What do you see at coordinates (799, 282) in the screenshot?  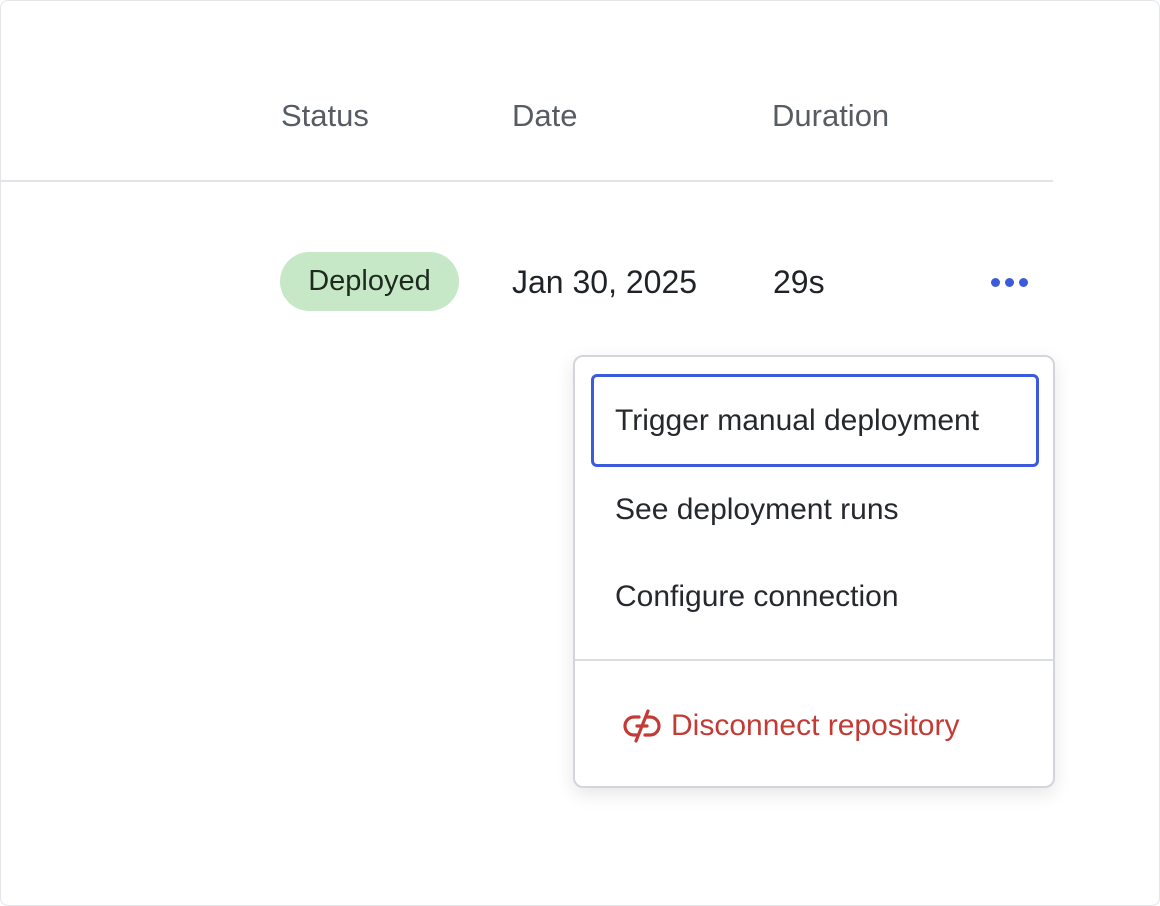 I see `duration-cell: 29s` at bounding box center [799, 282].